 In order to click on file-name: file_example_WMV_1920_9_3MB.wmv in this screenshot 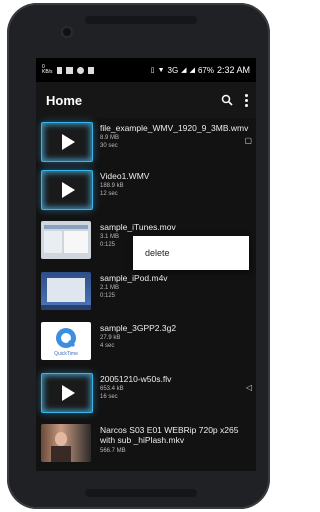, I will do `click(174, 128)`.